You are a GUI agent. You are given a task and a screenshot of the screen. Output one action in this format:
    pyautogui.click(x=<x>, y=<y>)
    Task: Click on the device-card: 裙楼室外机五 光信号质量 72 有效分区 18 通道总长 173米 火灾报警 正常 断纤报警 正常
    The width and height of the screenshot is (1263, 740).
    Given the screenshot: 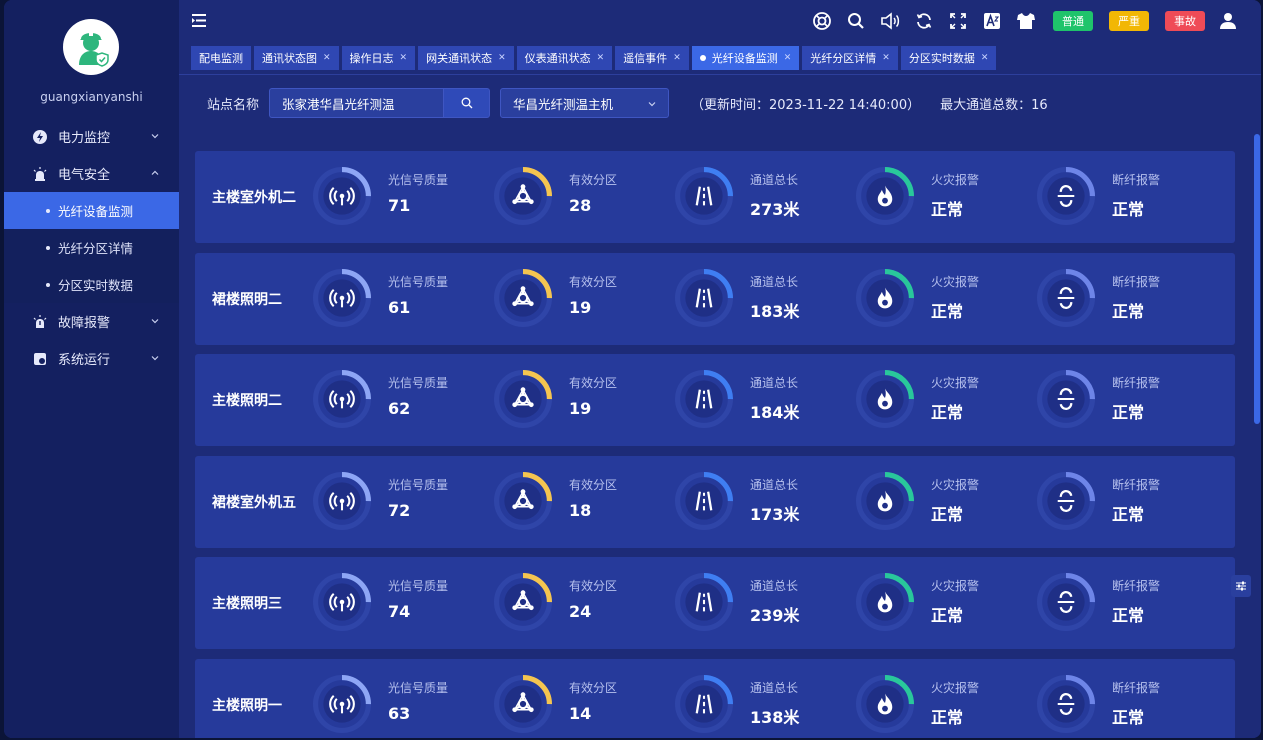 What is the action you would take?
    pyautogui.click(x=715, y=501)
    